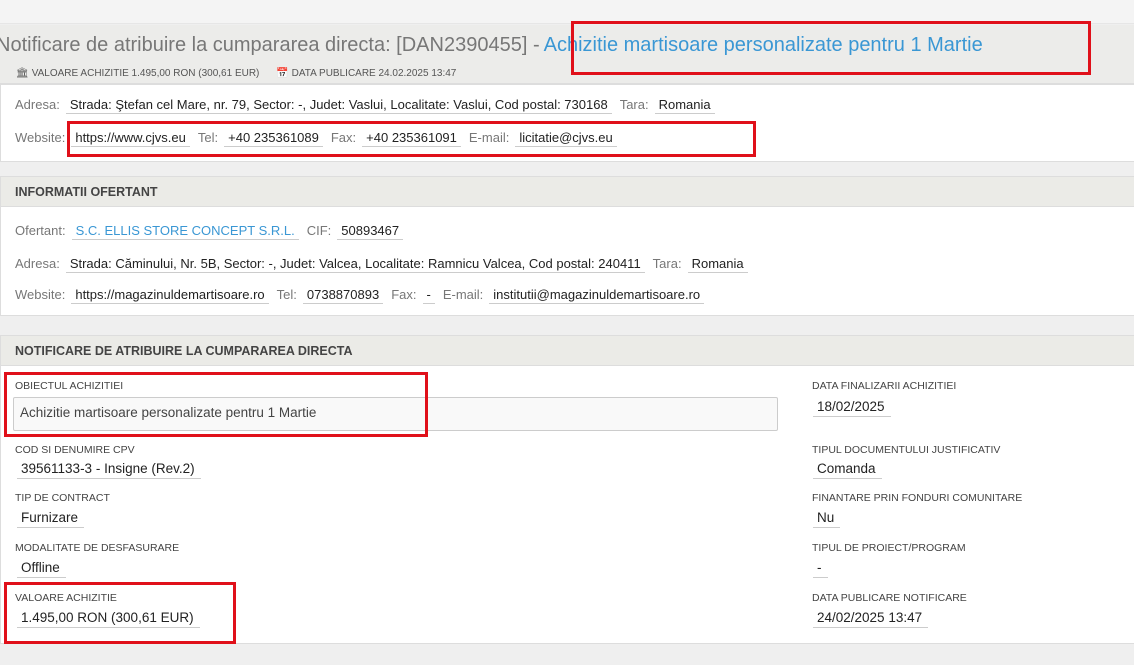 The height and width of the screenshot is (665, 1134). Describe the element at coordinates (40, 137) in the screenshot. I see `website-label: Website:` at that location.